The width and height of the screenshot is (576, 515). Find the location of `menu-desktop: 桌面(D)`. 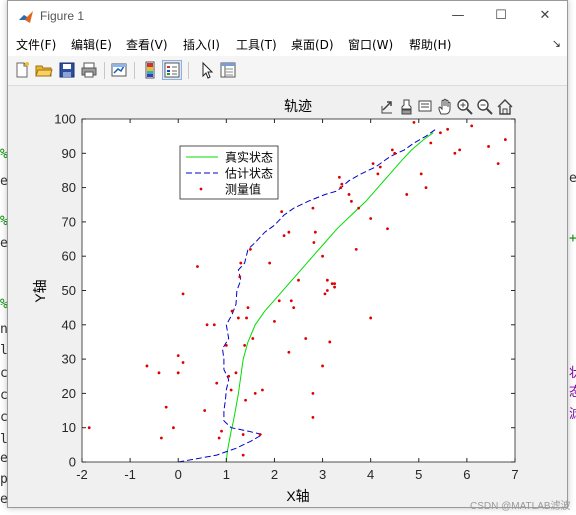

menu-desktop: 桌面(D) is located at coordinates (312, 44).